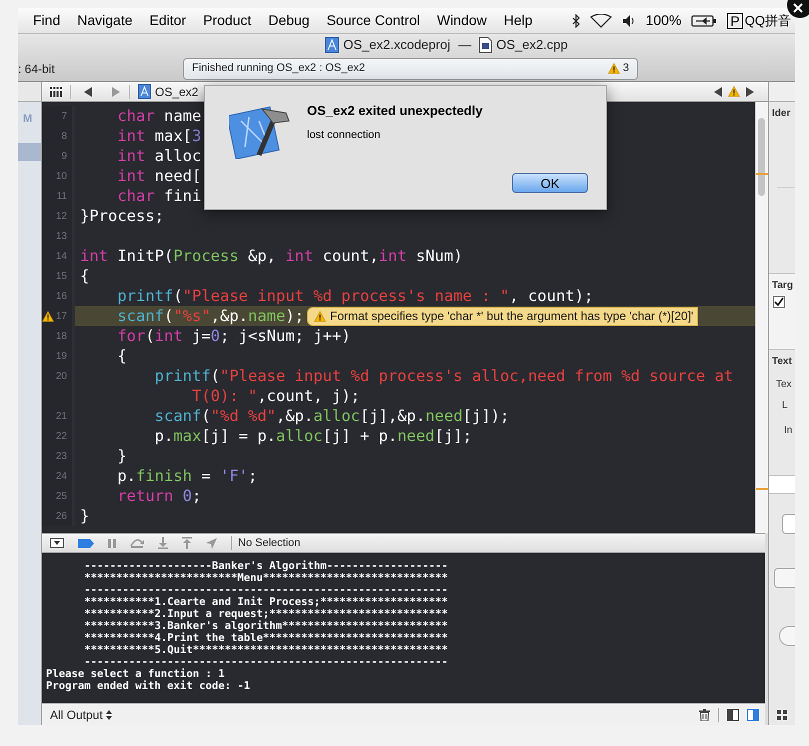 The height and width of the screenshot is (746, 809). Describe the element at coordinates (704, 714) in the screenshot. I see `trash-icon` at that location.